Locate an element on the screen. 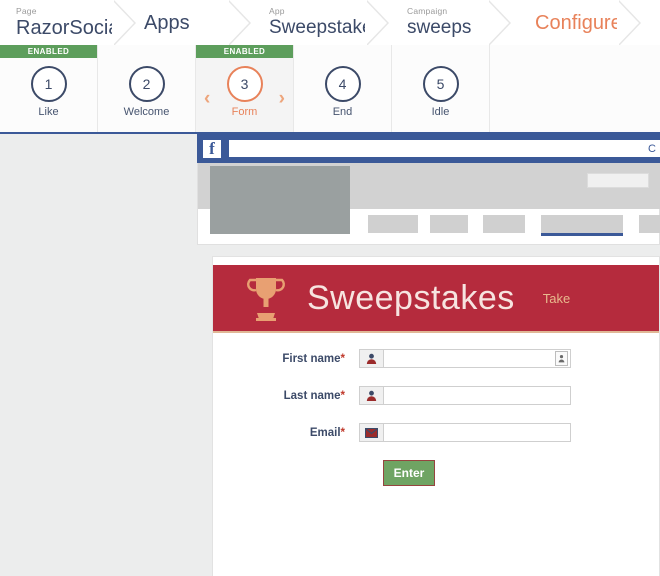  app-tagline: Take is located at coordinates (556, 298).